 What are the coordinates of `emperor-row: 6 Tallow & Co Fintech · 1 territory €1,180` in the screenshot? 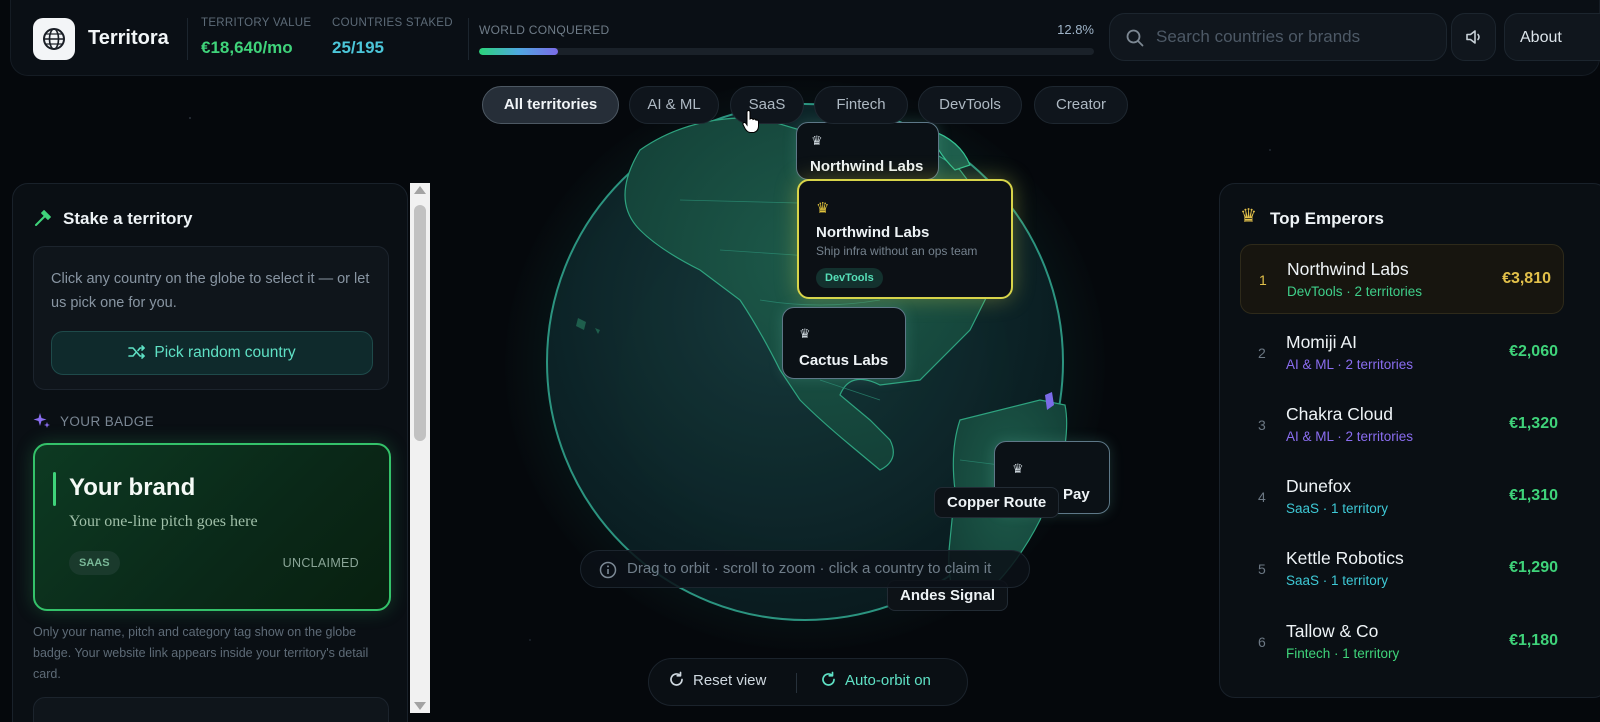 It's located at (1402, 642).